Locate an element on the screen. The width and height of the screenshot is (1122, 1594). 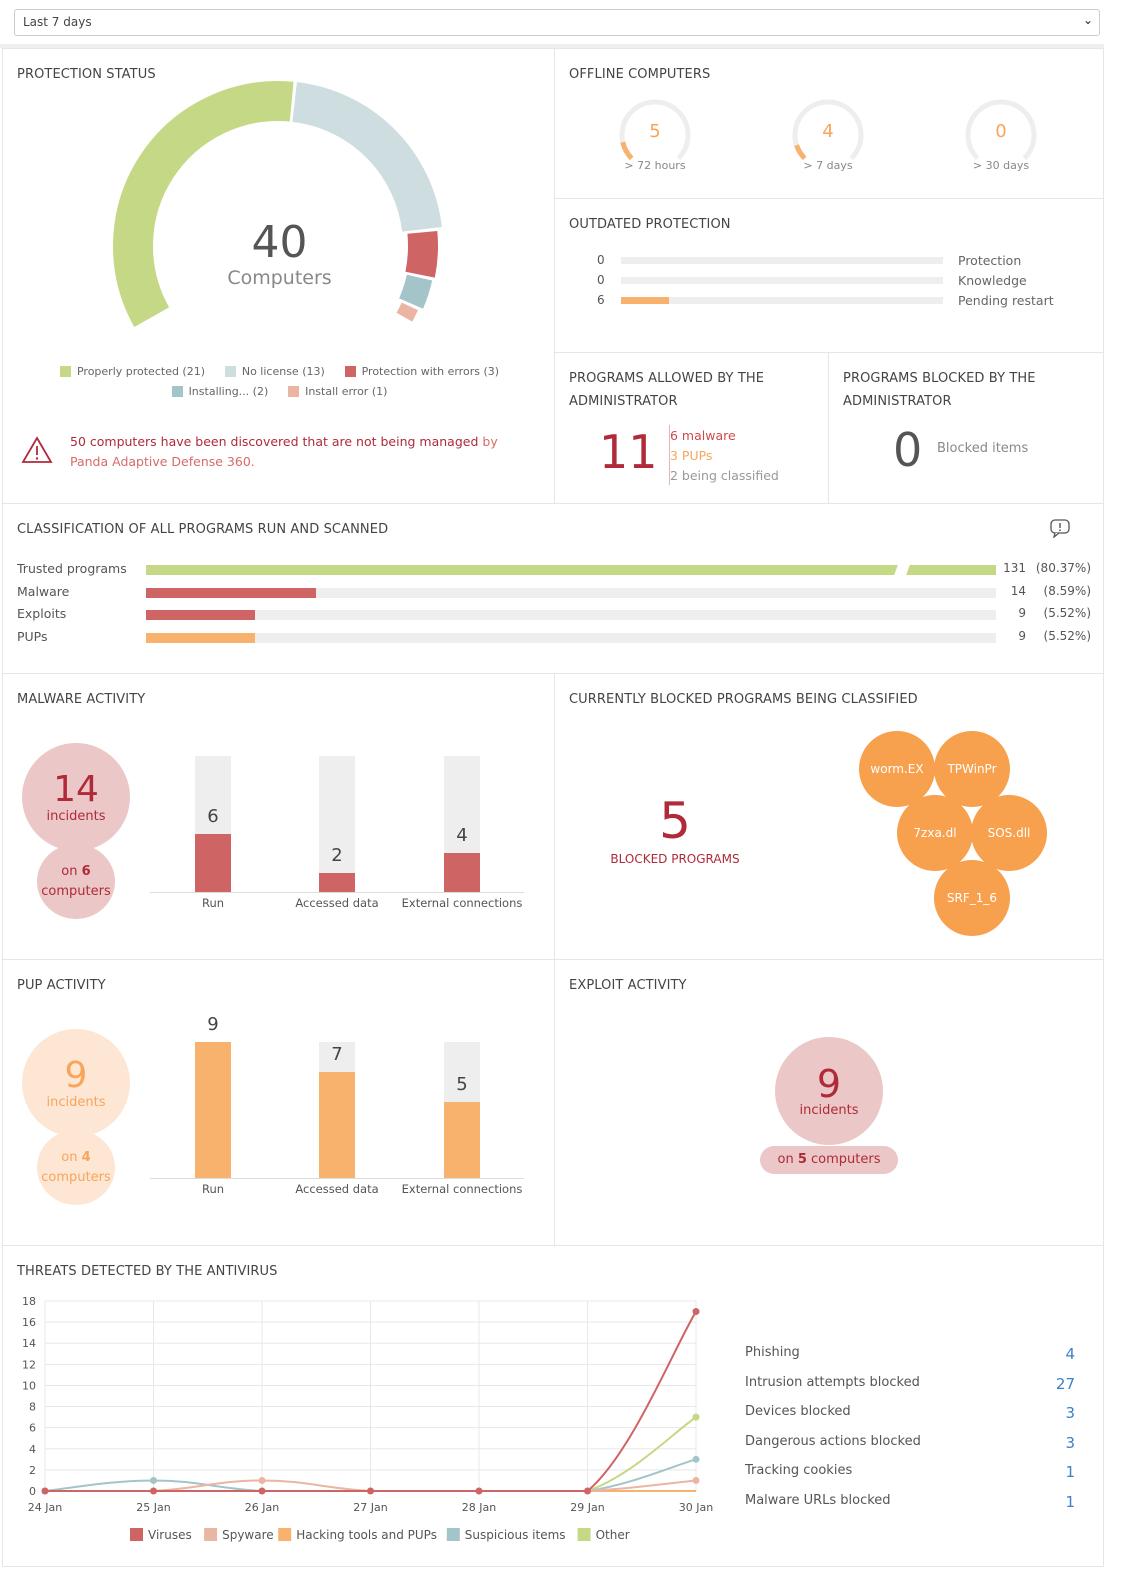
legend-label: Hacking tools and PUPs is located at coordinates (366, 1535).